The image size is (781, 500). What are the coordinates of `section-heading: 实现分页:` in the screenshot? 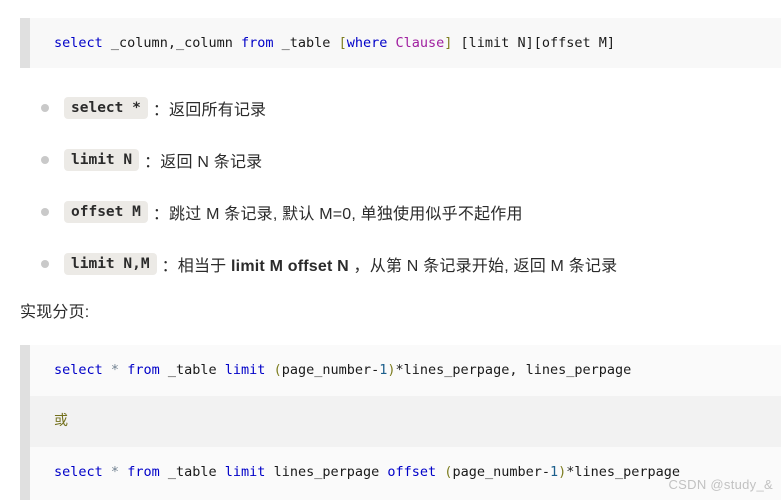 It's located at (55, 312).